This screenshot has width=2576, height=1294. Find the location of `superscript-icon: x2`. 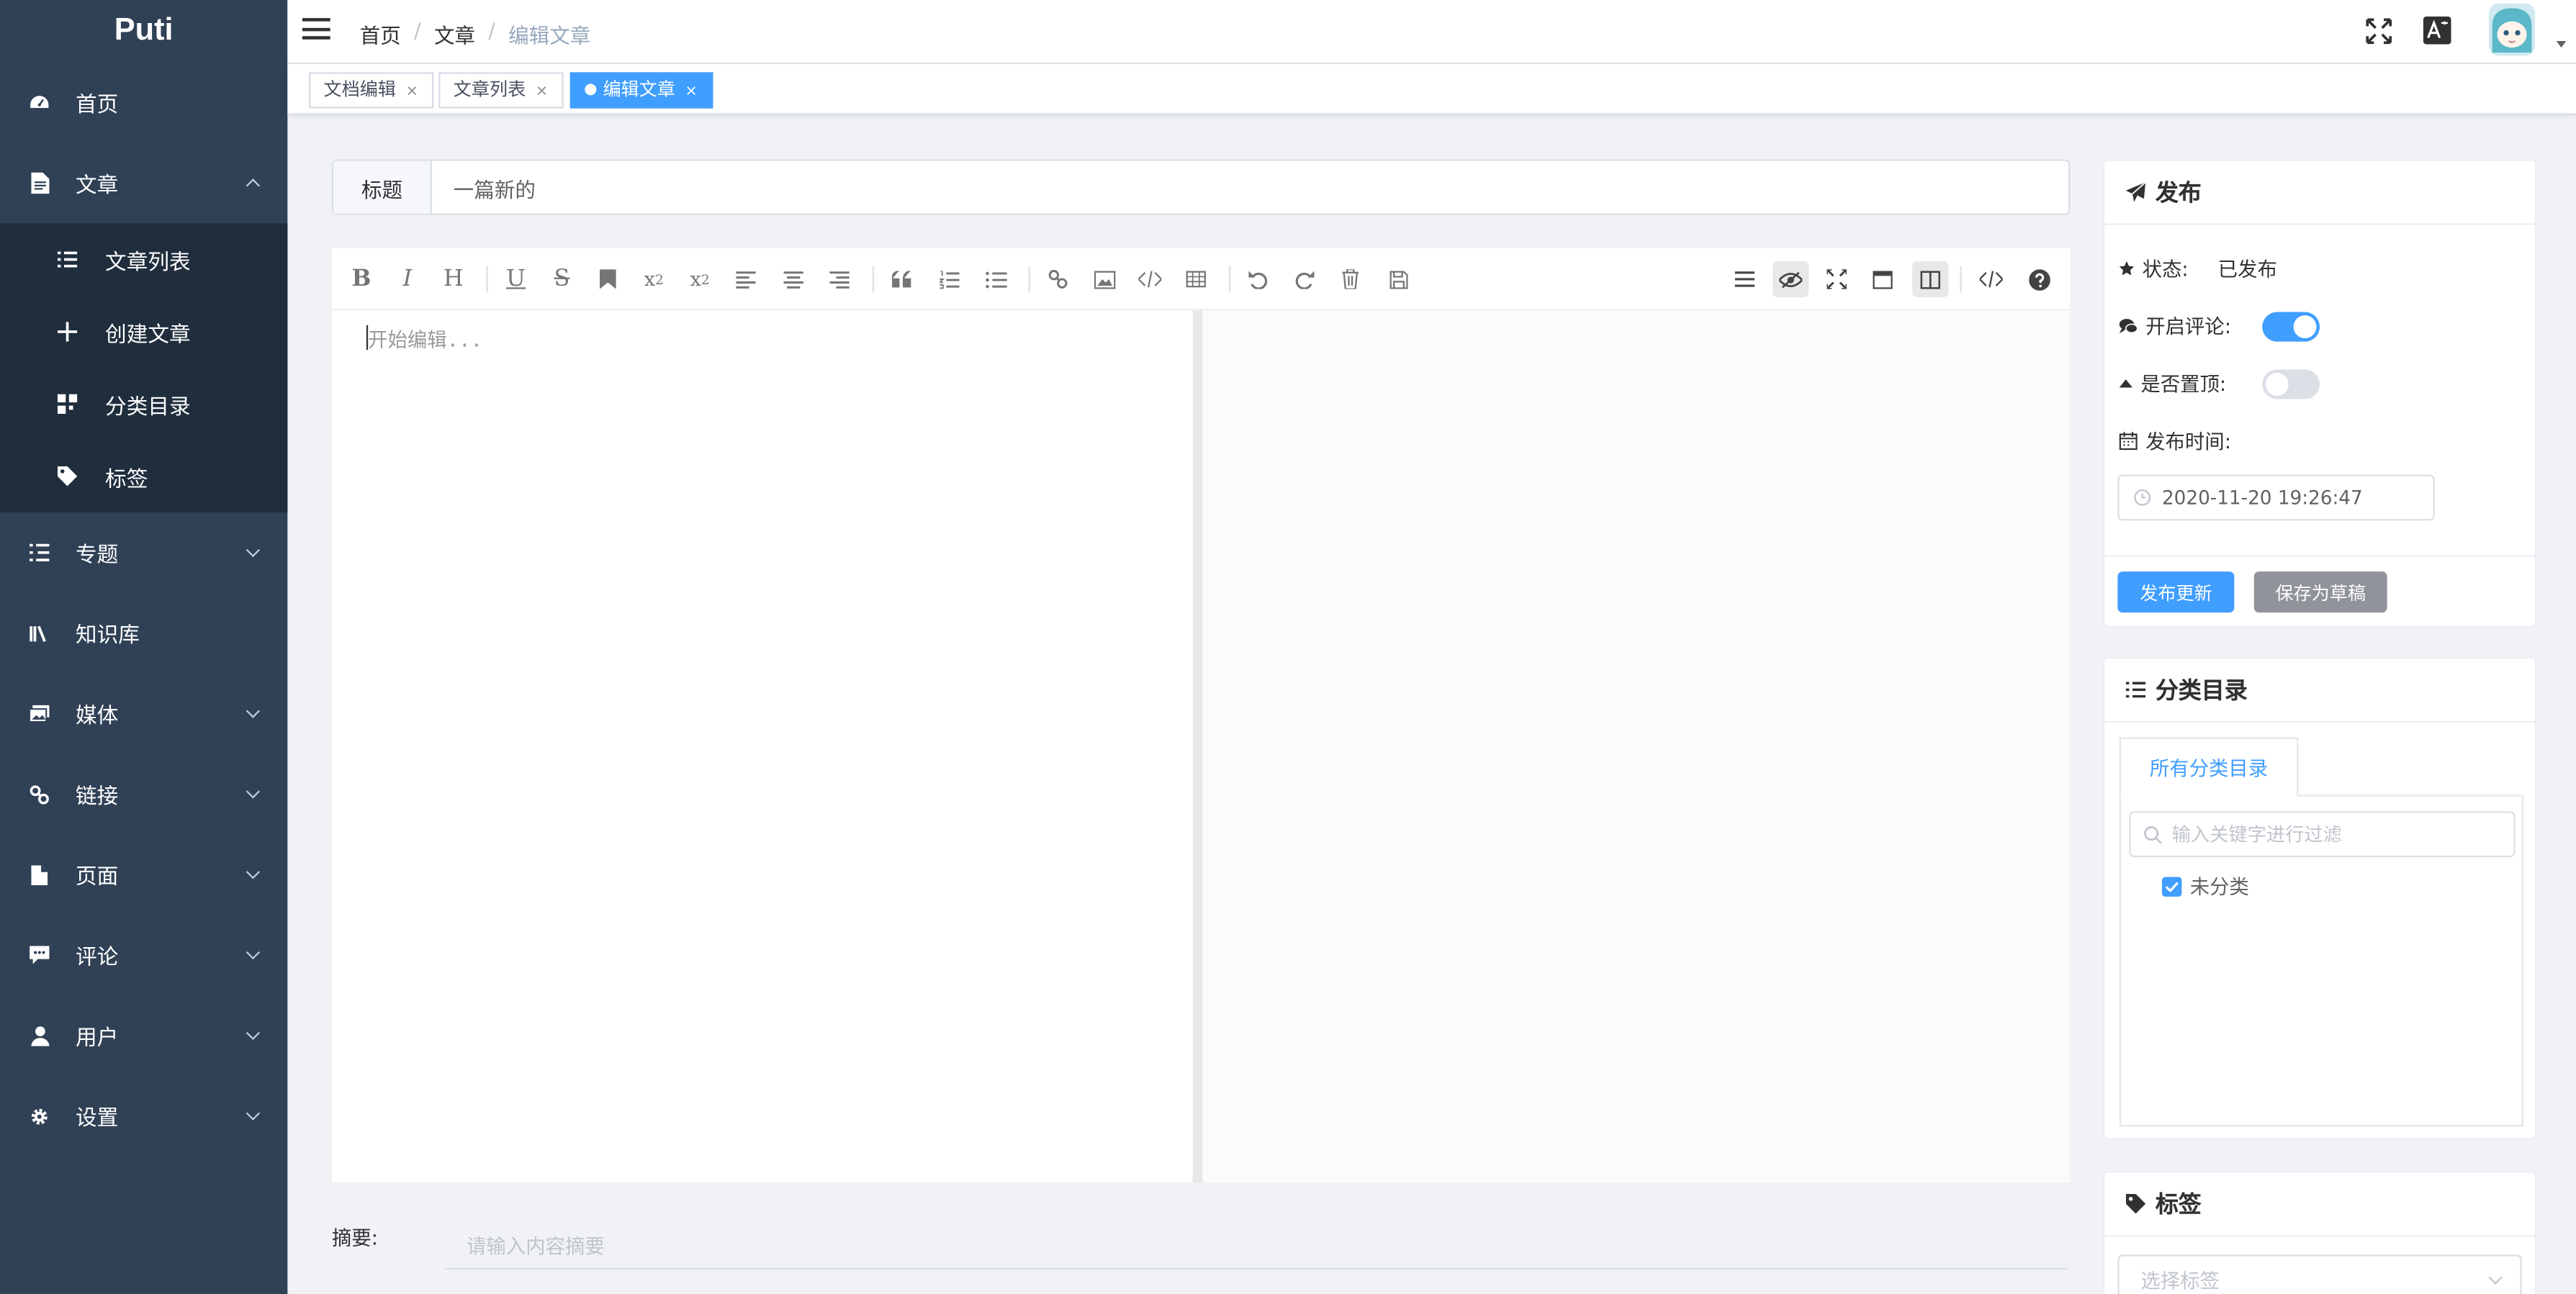

superscript-icon: x2 is located at coordinates (654, 279).